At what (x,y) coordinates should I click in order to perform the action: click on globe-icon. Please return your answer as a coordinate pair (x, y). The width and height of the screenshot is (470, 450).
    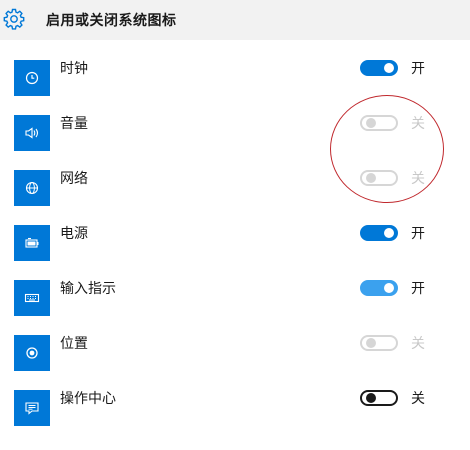
    Looking at the image, I should click on (32, 188).